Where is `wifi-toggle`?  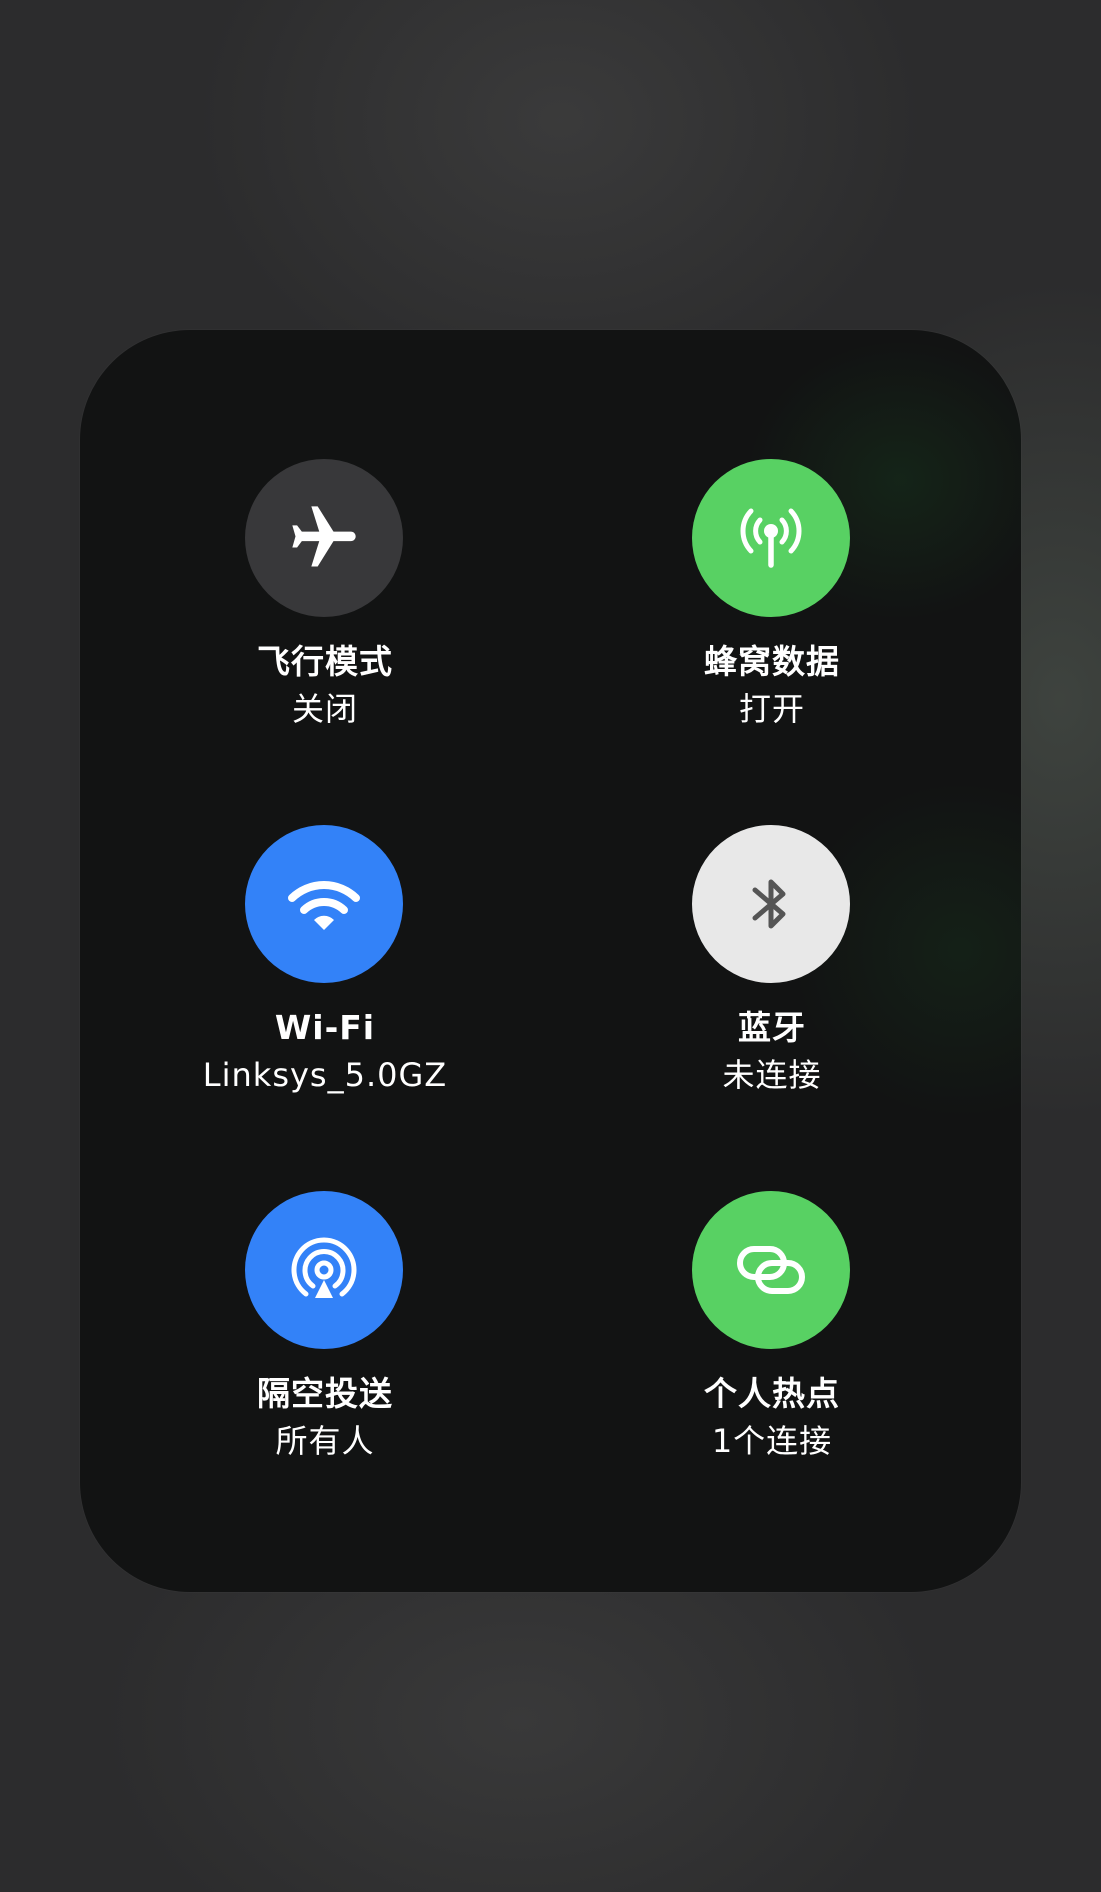 wifi-toggle is located at coordinates (324, 904).